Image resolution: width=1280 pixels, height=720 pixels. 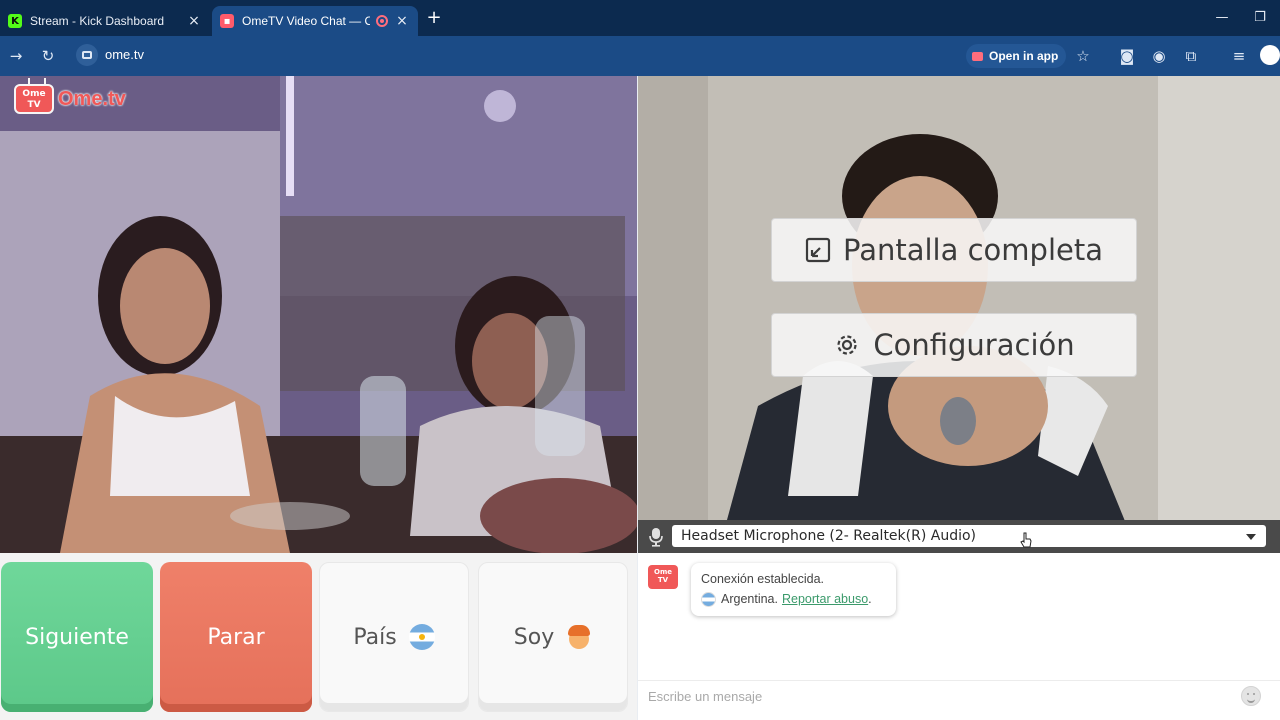 I want to click on fullscreen-button: Pantalla completa, so click(x=954, y=250).